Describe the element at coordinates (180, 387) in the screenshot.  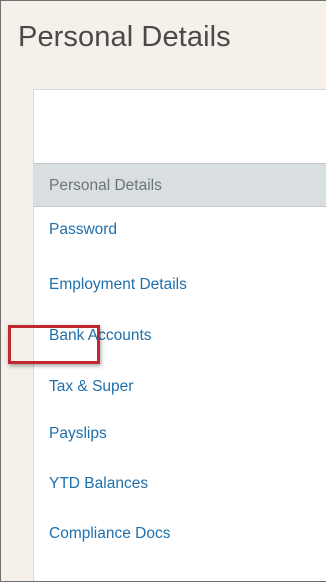
I see `nav-item-tax-super: Tax & Super` at that location.